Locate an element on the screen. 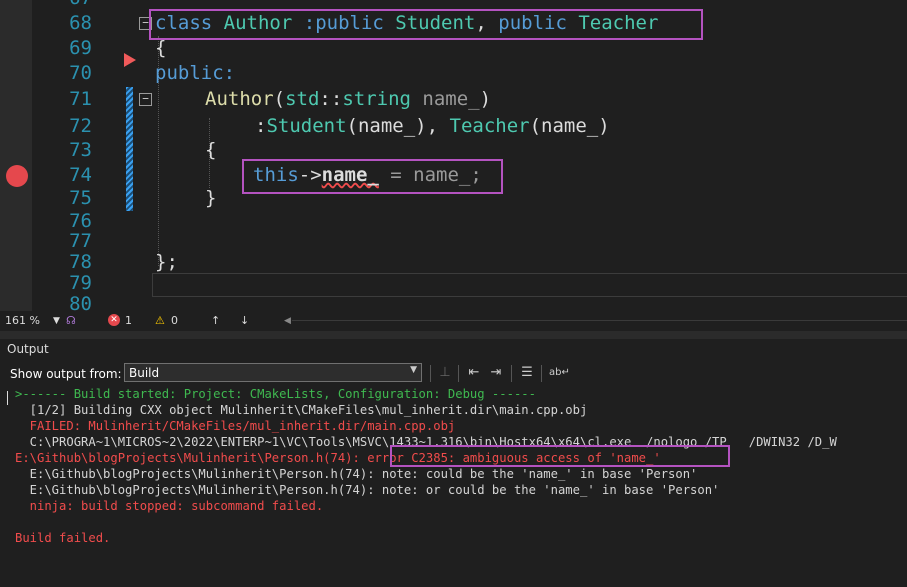 The height and width of the screenshot is (587, 907). line-number: 71 is located at coordinates (80, 99).